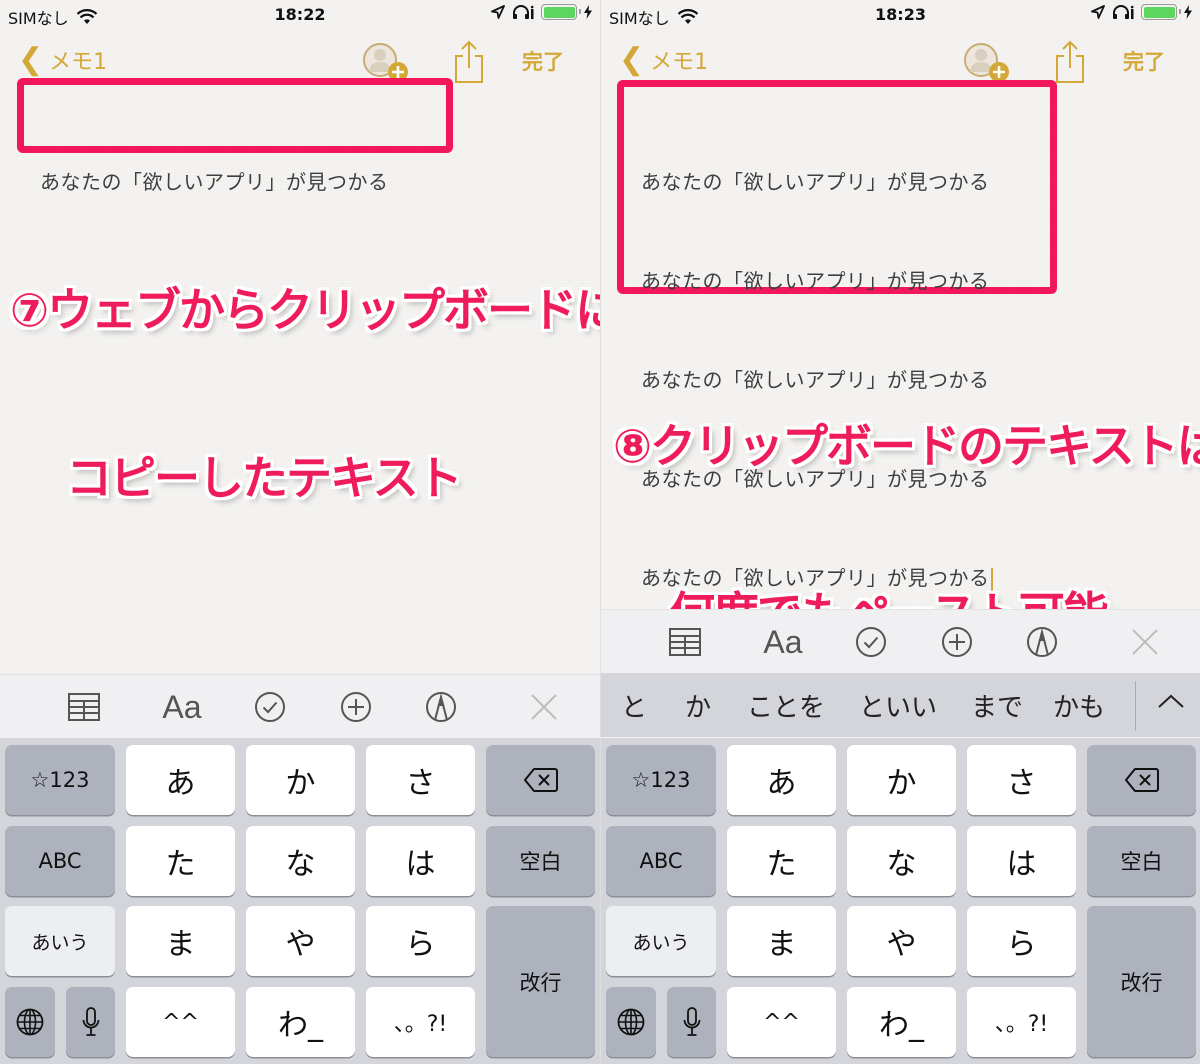 This screenshot has width=1200, height=1064. I want to click on suggestion-item: といい, so click(898, 705).